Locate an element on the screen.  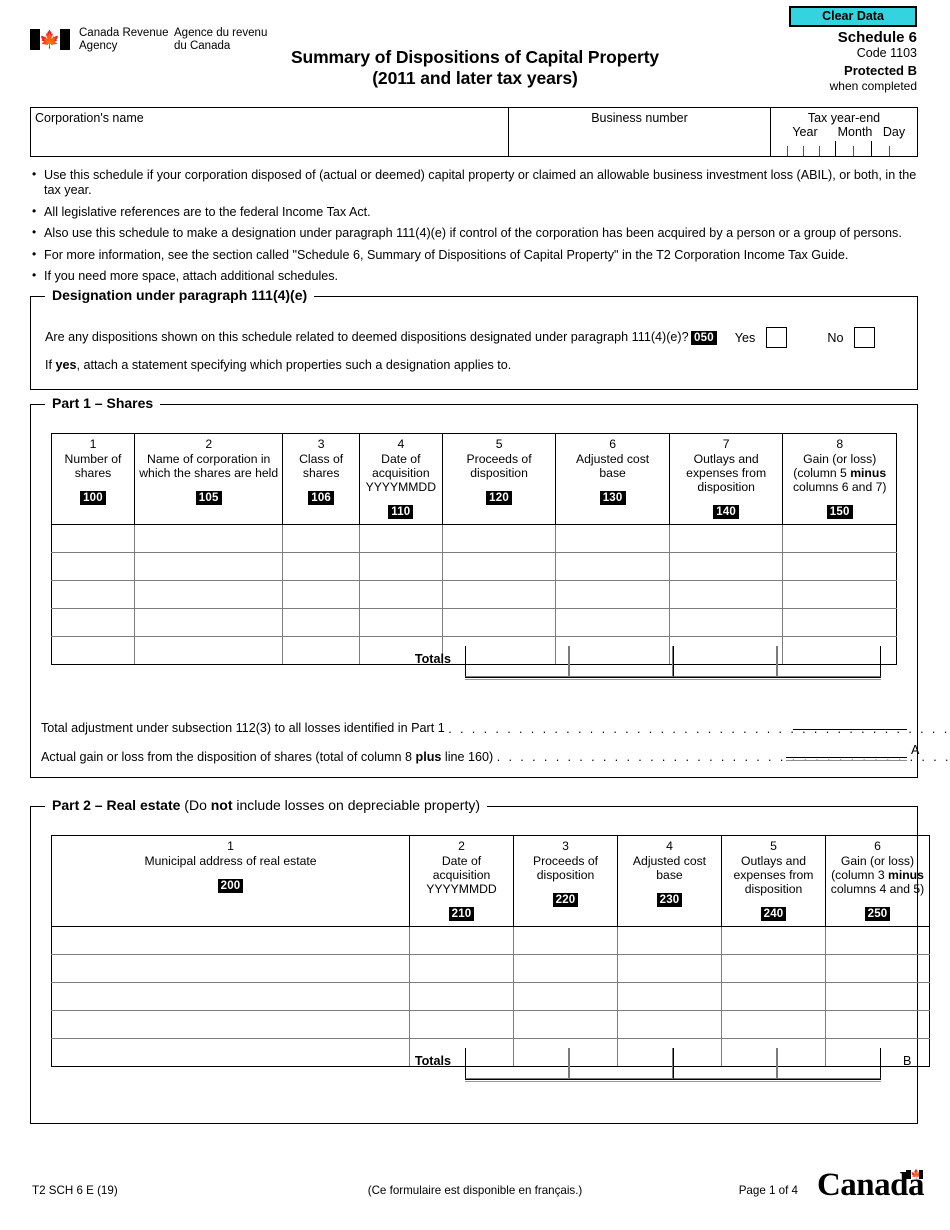
part1-column-header-6: 6 Adjusted cost base 130 is located at coordinates (612, 479).